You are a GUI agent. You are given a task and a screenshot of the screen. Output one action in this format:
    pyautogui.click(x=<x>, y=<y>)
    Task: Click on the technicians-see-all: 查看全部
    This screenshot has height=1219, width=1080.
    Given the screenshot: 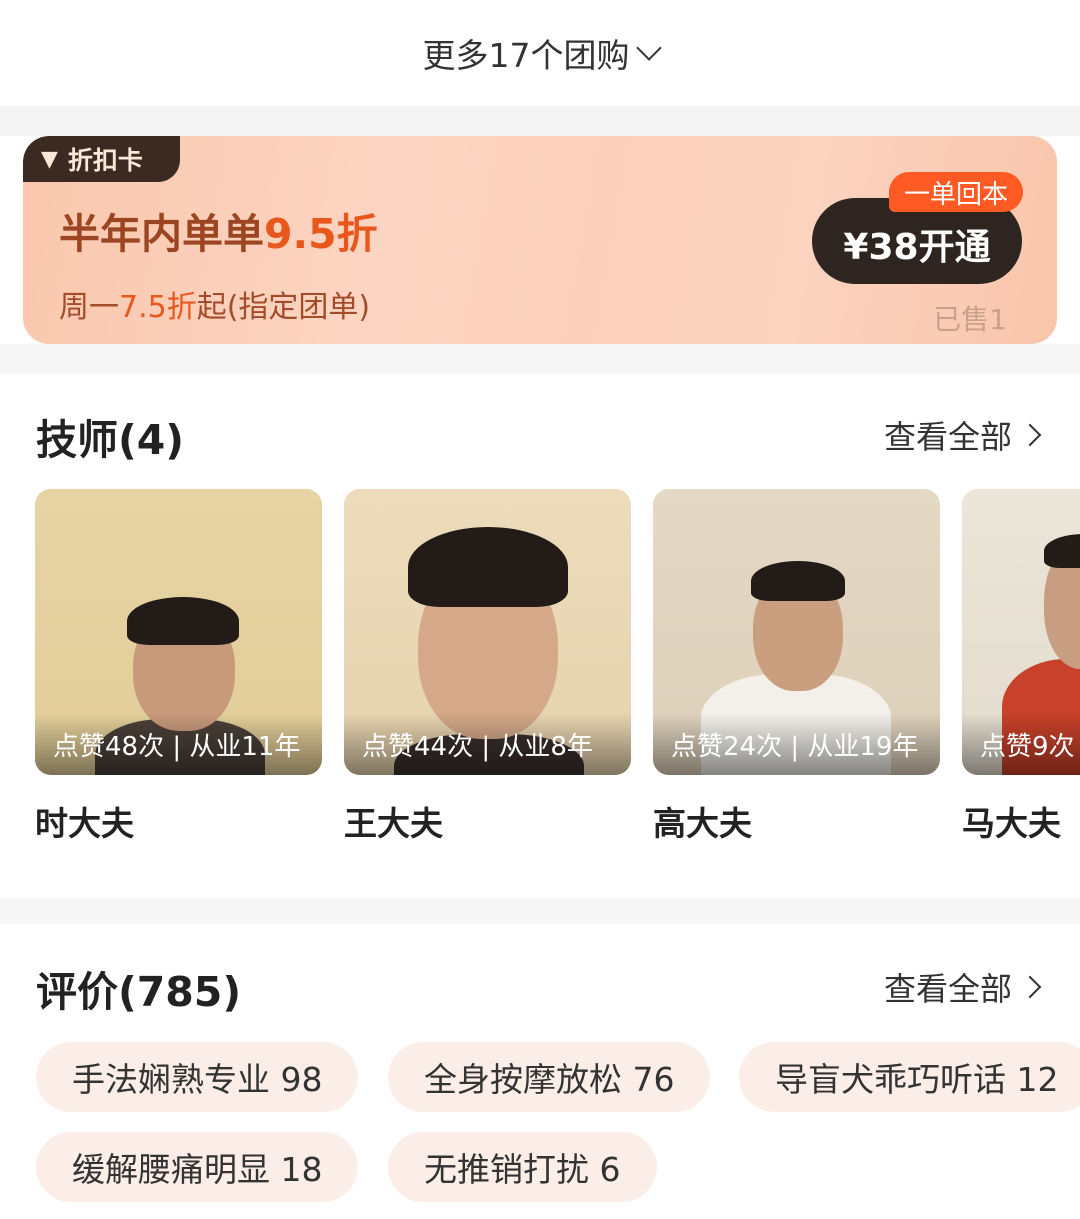 What is the action you would take?
    pyautogui.click(x=963, y=435)
    